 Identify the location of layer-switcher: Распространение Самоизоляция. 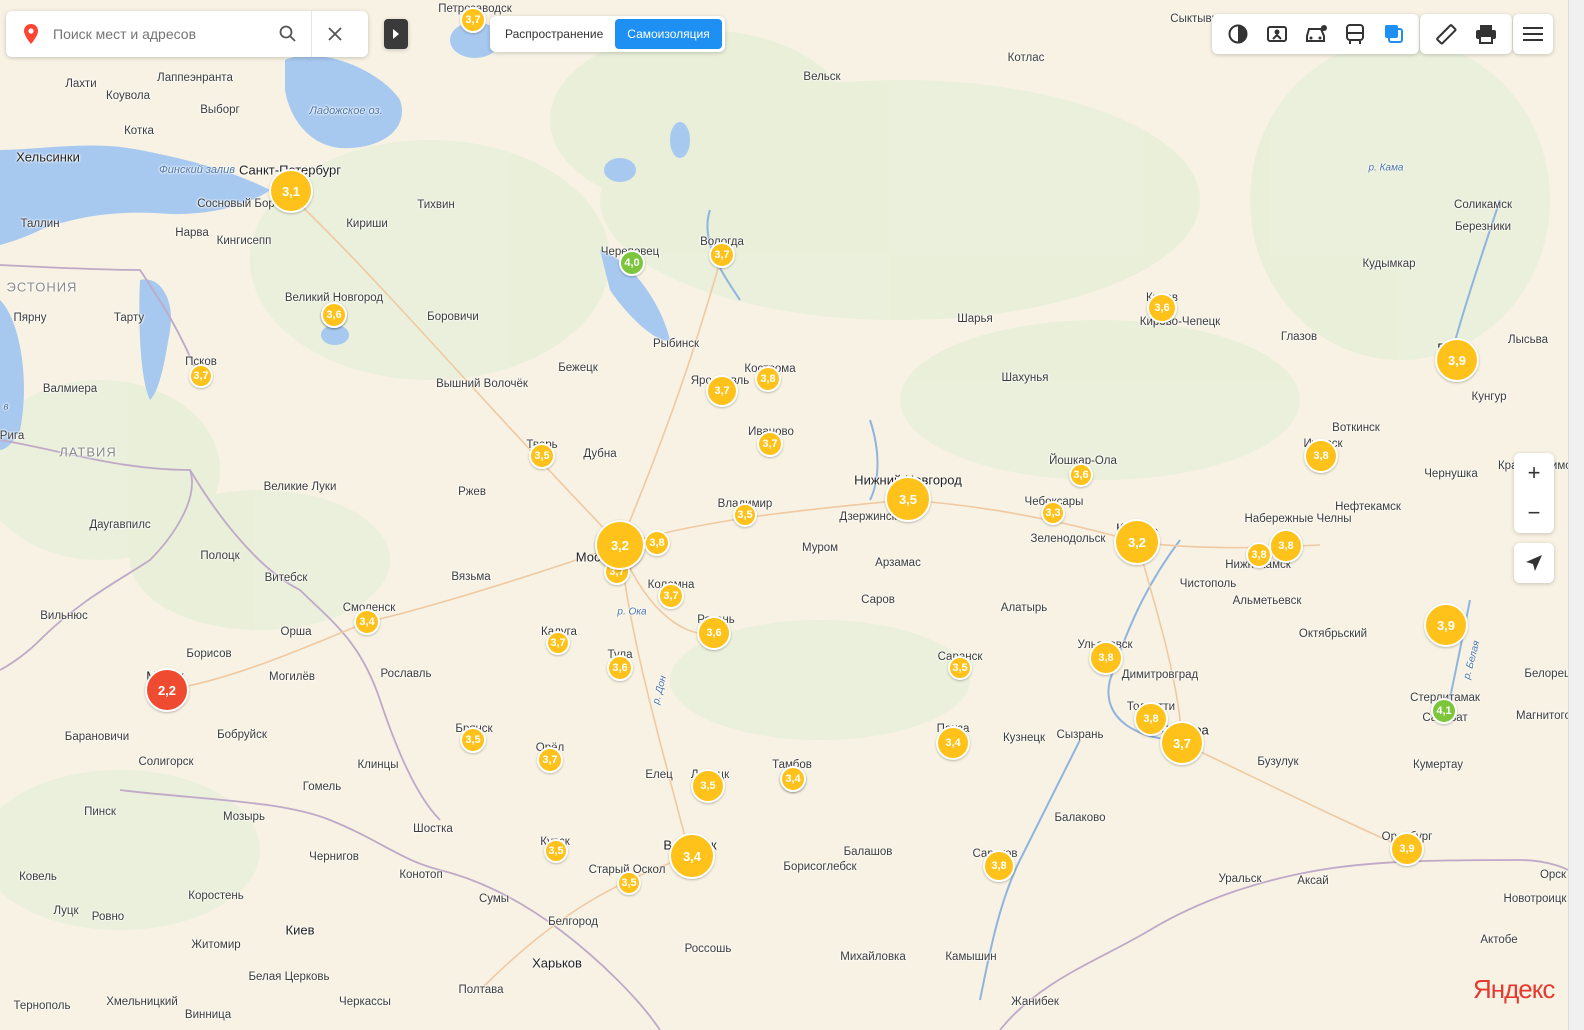
(607, 34).